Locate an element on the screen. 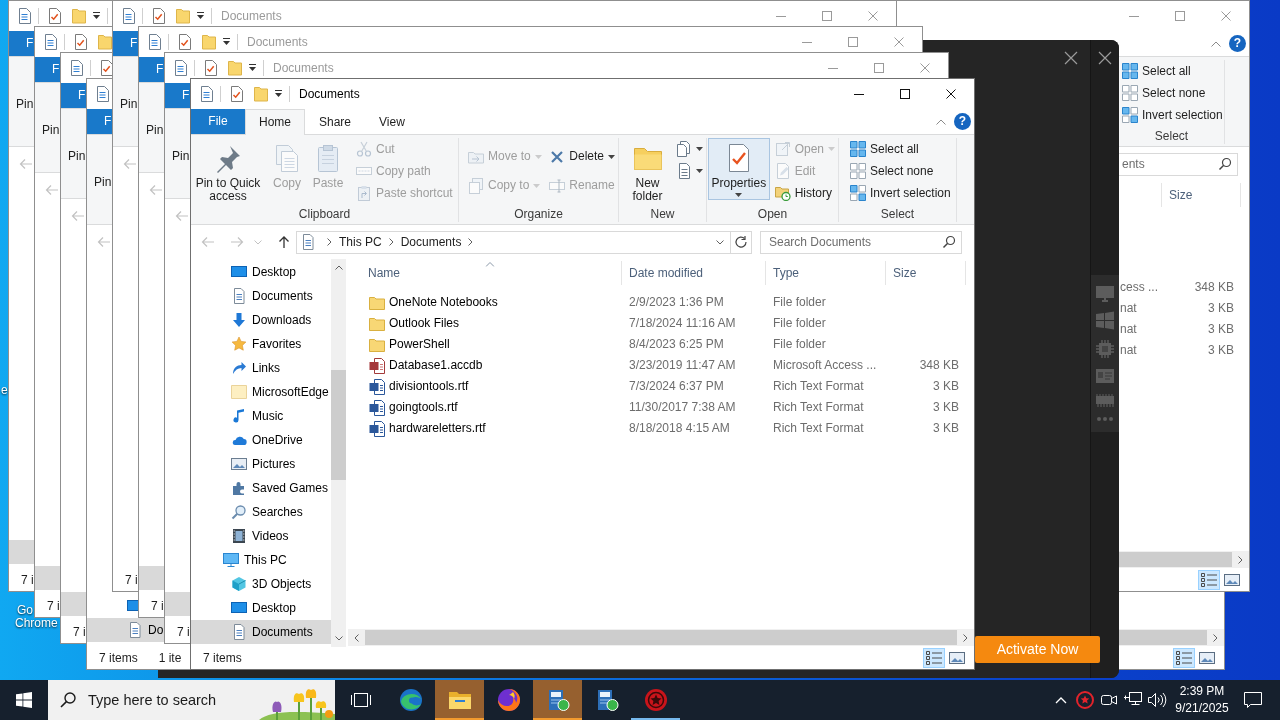  nav-item: 3D Objects is located at coordinates (261, 584).